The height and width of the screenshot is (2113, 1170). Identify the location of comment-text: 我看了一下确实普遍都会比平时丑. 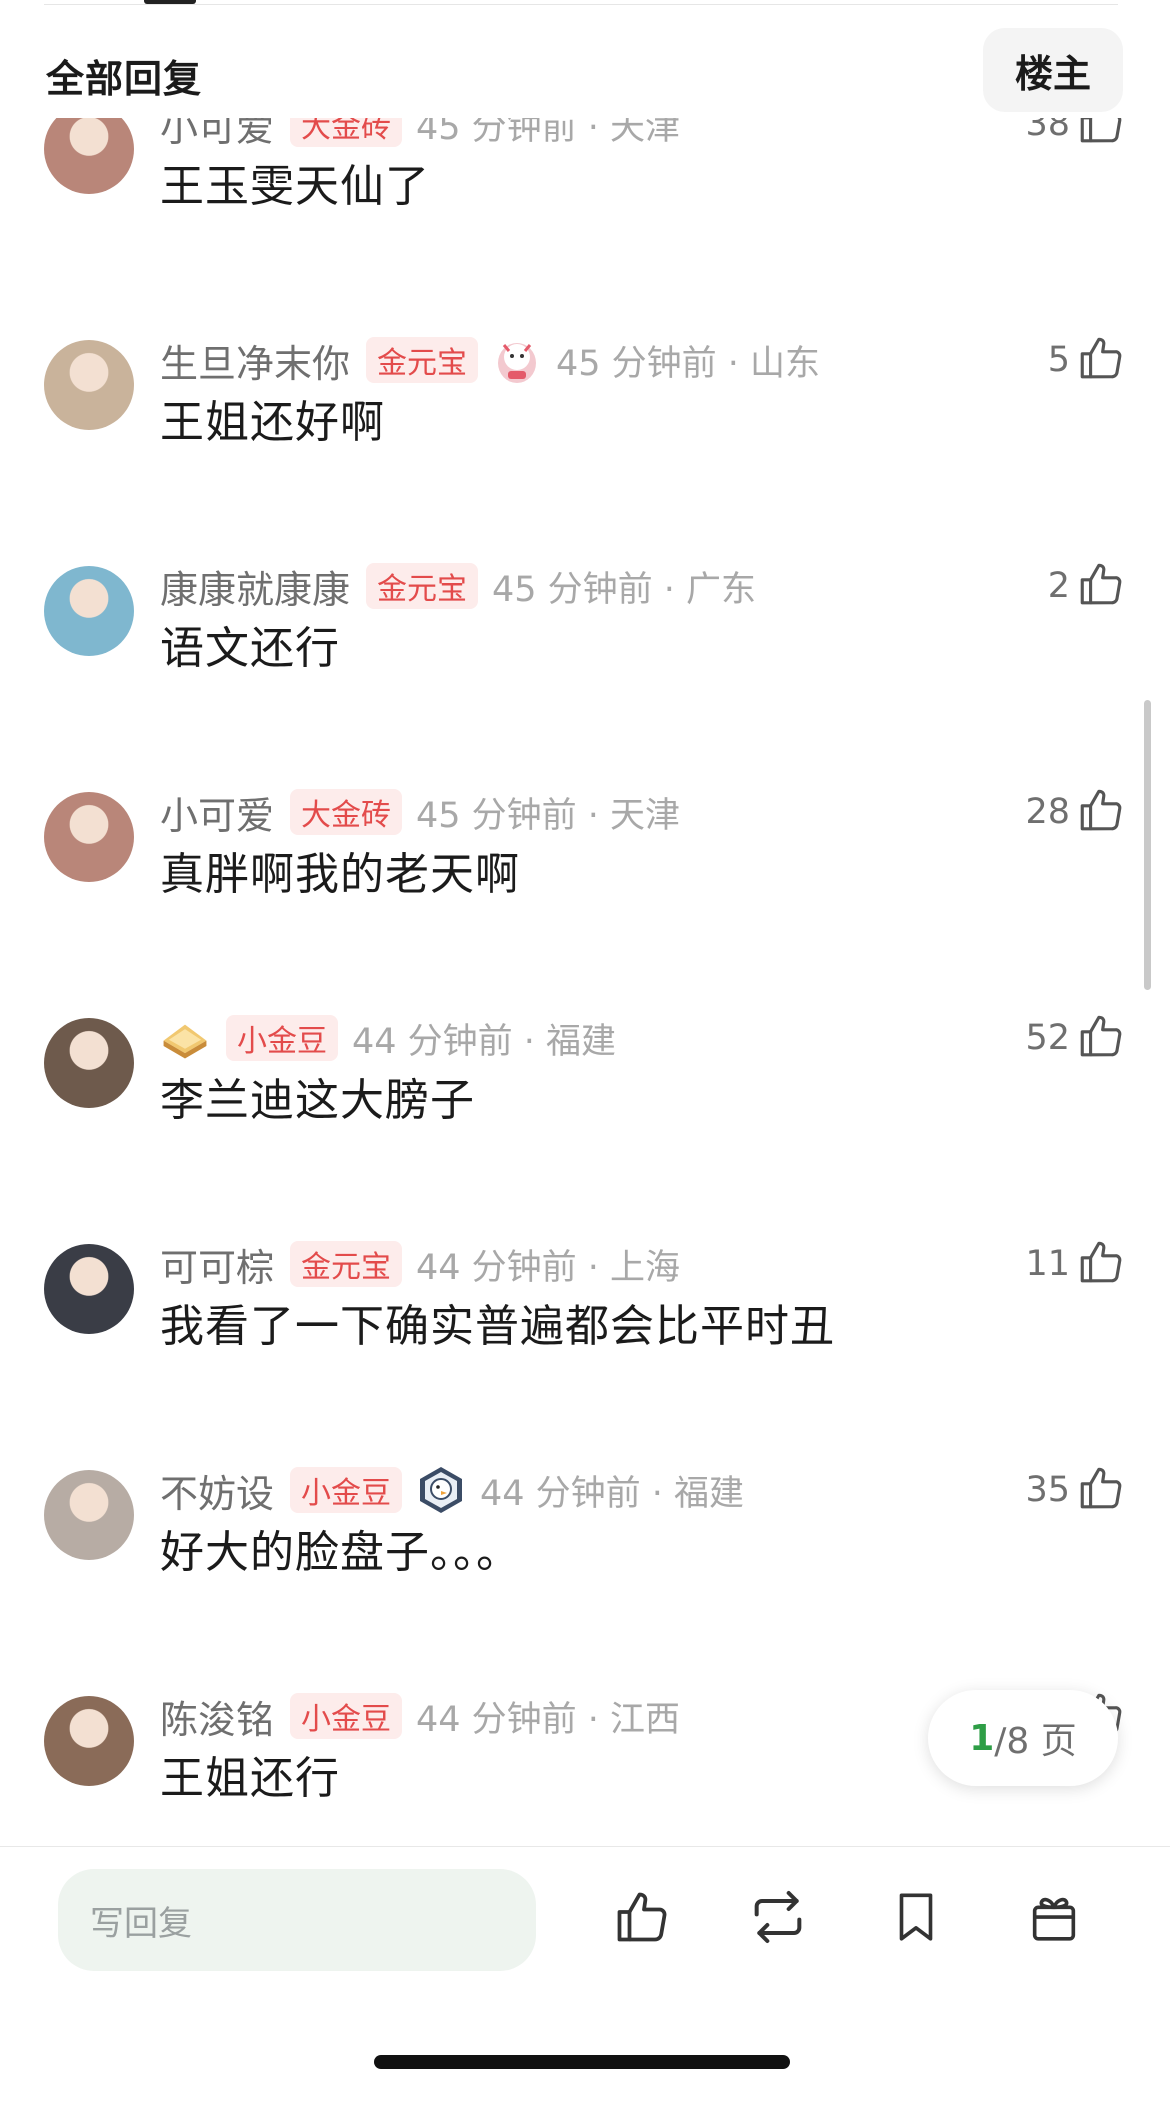
(497, 1326).